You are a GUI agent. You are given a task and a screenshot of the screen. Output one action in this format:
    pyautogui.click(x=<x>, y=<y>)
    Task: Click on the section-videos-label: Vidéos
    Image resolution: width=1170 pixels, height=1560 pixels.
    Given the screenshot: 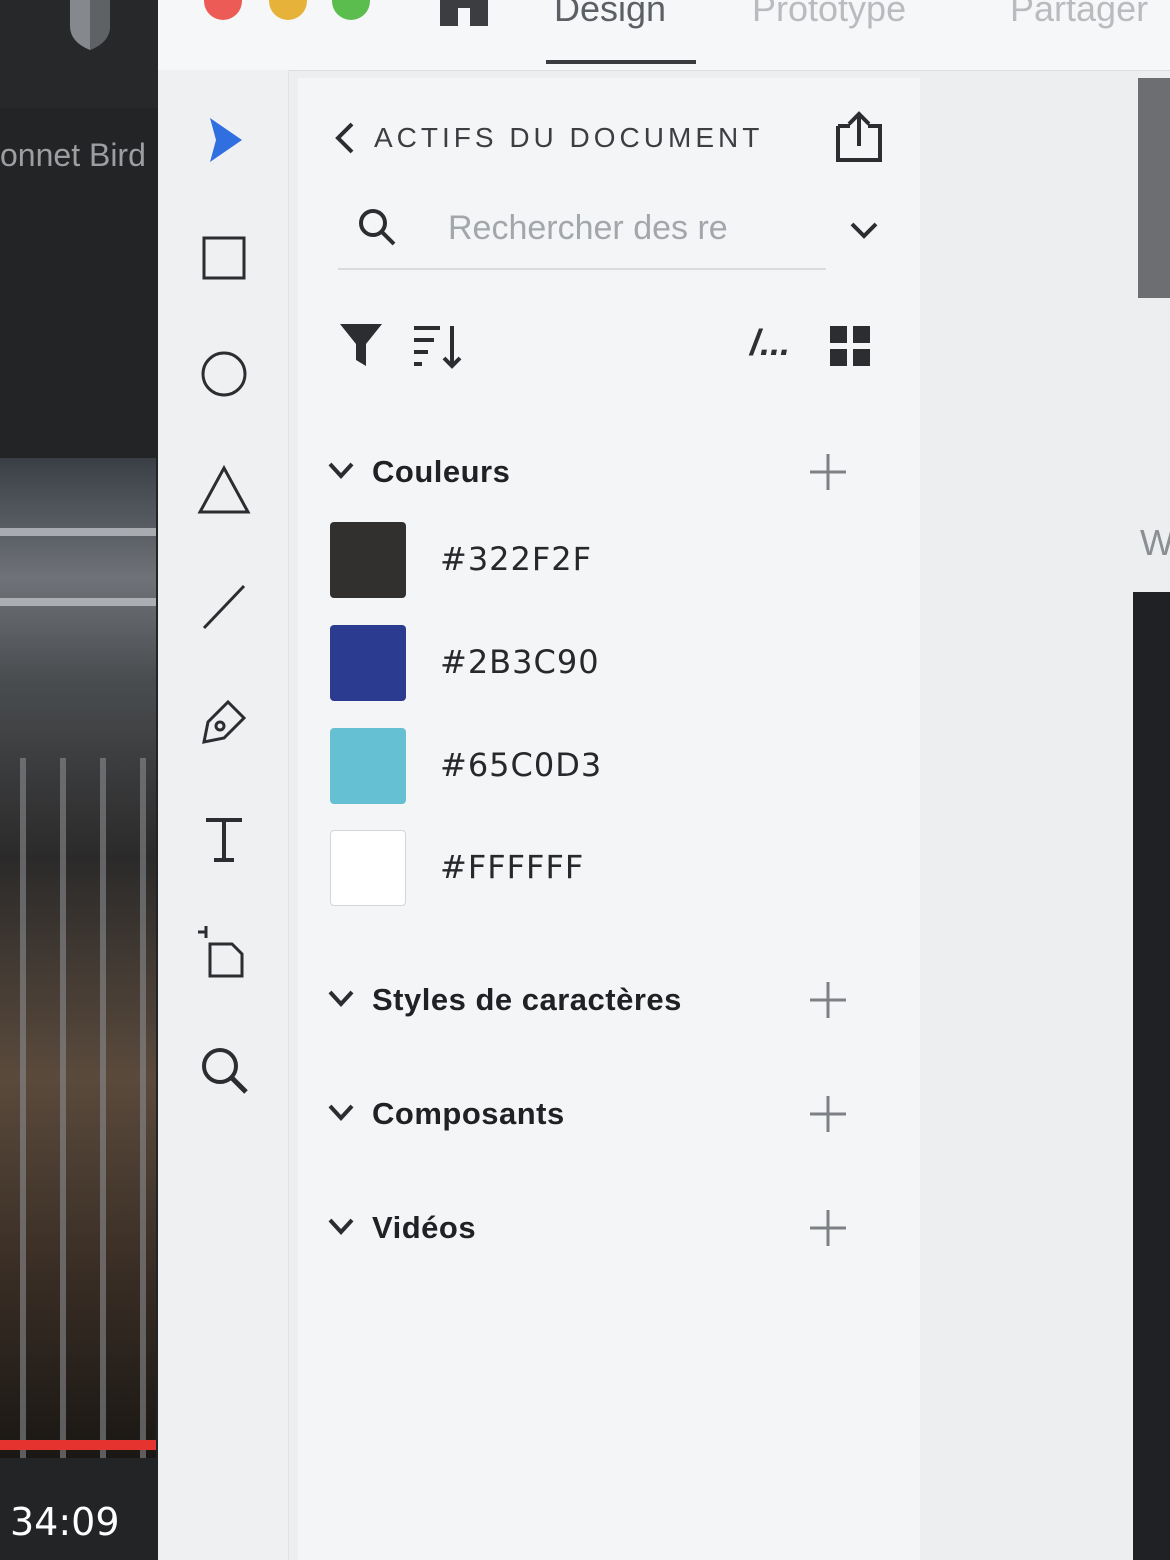 What is the action you would take?
    pyautogui.click(x=424, y=1227)
    